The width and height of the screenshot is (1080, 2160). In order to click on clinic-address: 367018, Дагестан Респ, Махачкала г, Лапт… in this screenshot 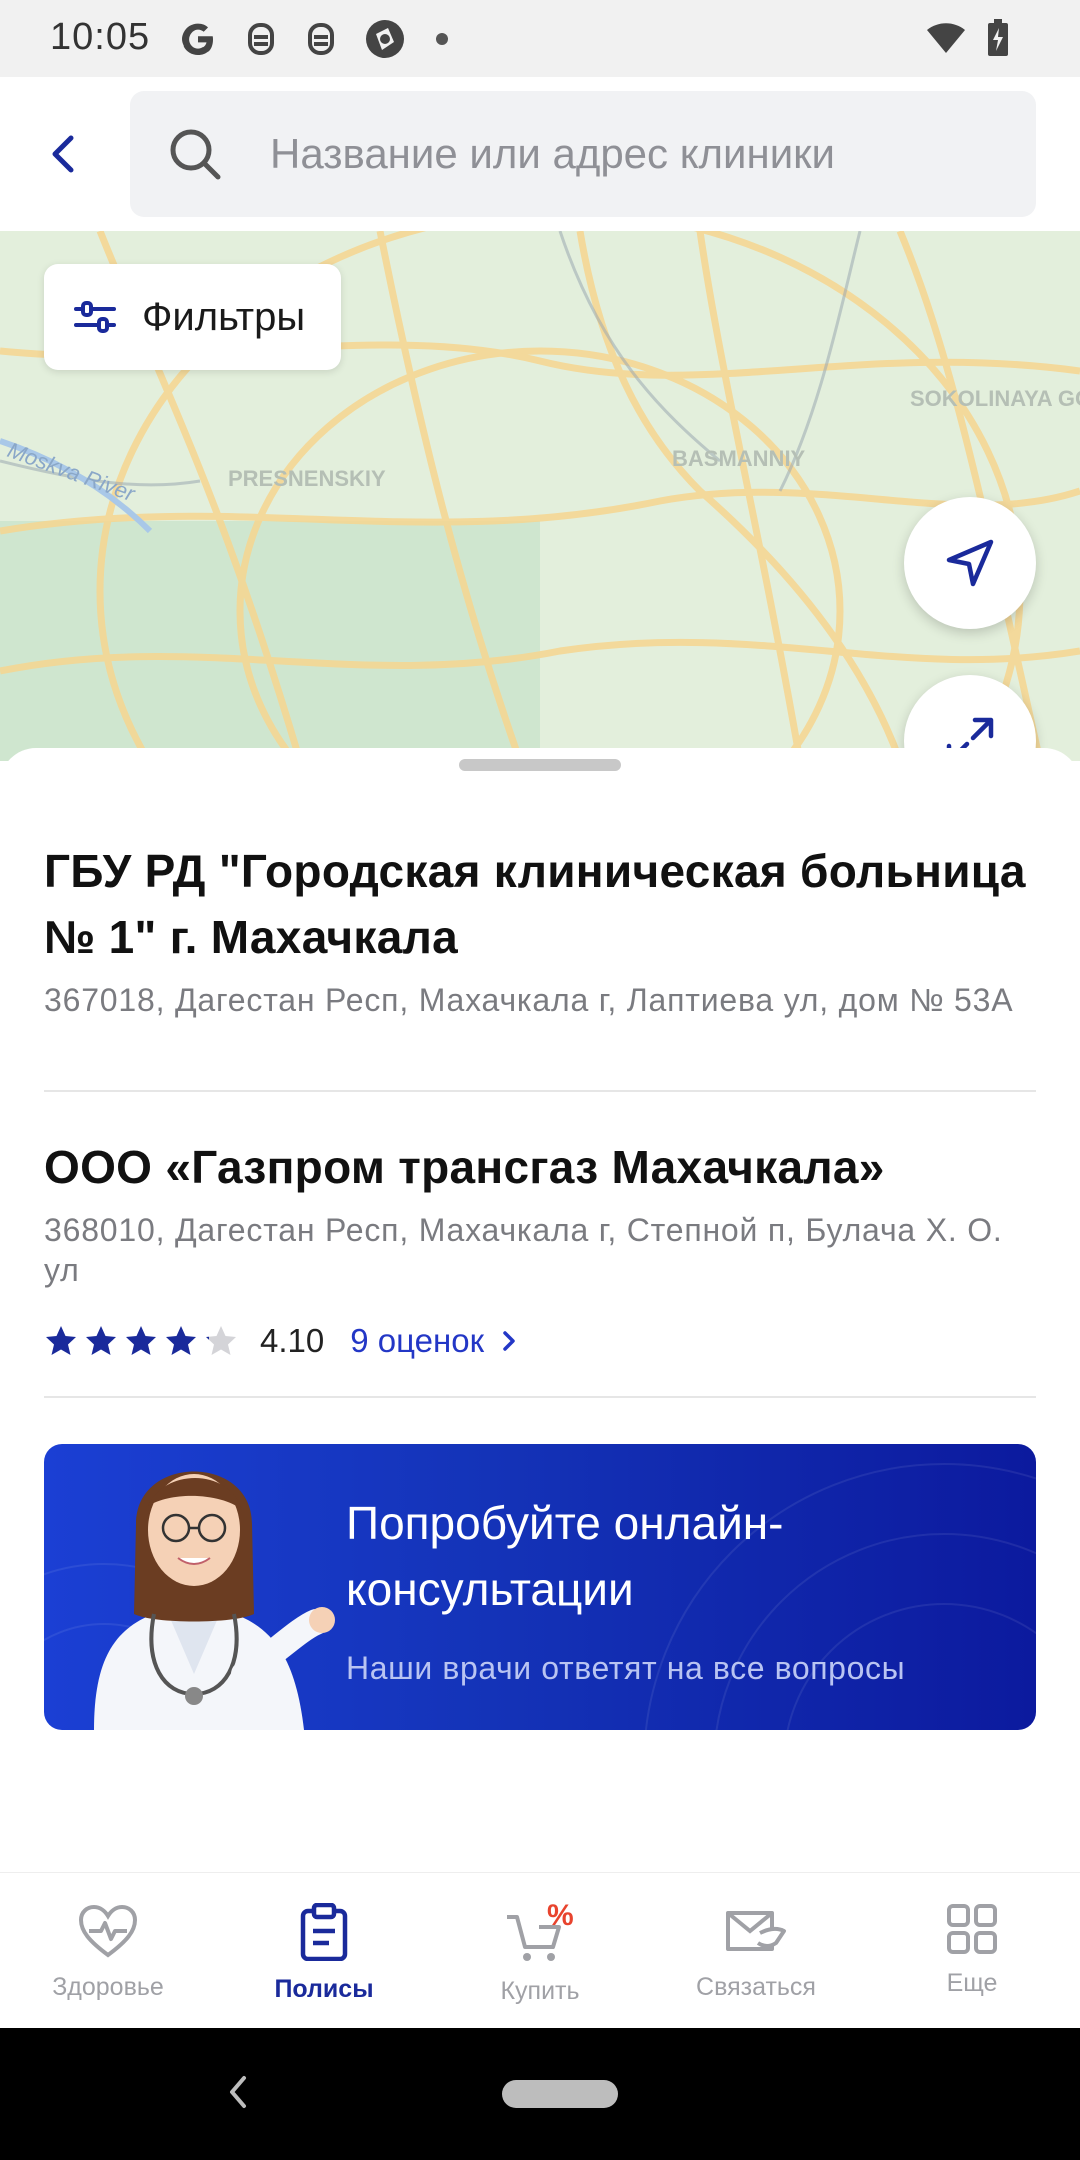, I will do `click(529, 1000)`.